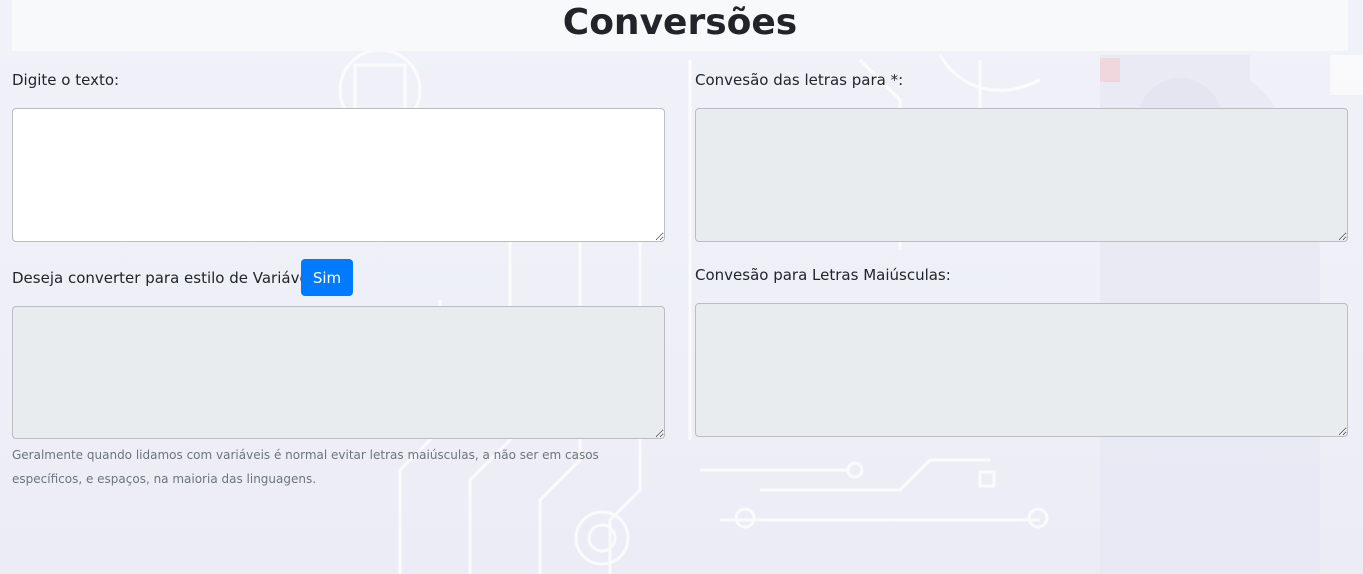 Image resolution: width=1363 pixels, height=574 pixels. Describe the element at coordinates (338, 372) in the screenshot. I see `variable-style-output` at that location.